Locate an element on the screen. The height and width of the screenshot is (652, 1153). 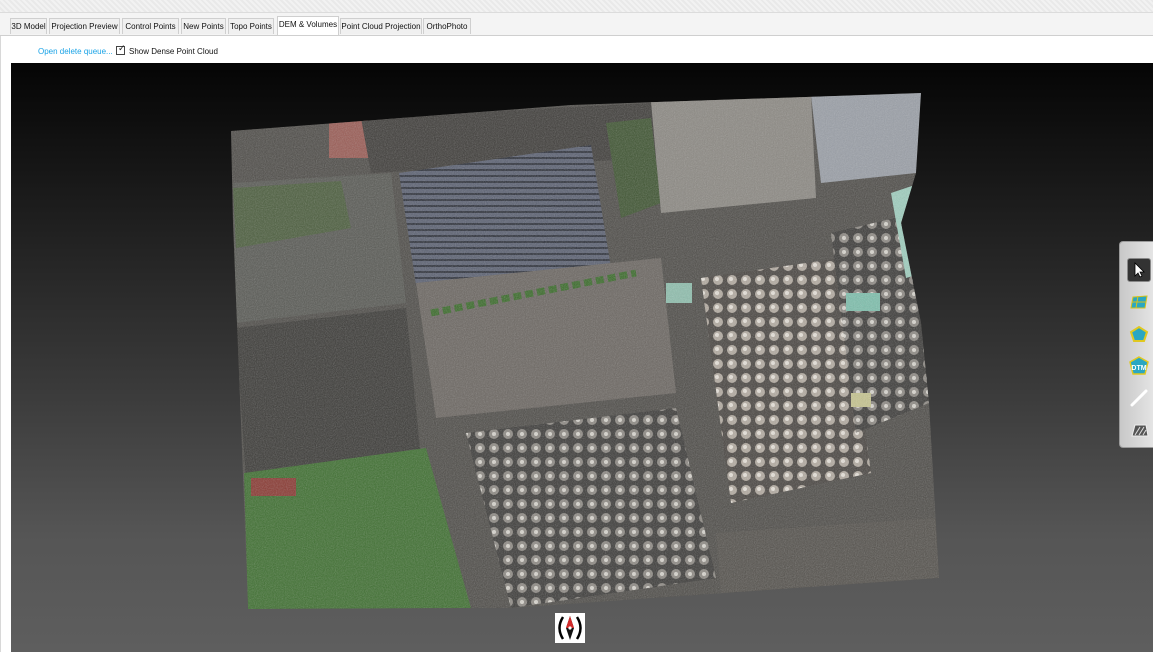
compass-icon is located at coordinates (570, 628).